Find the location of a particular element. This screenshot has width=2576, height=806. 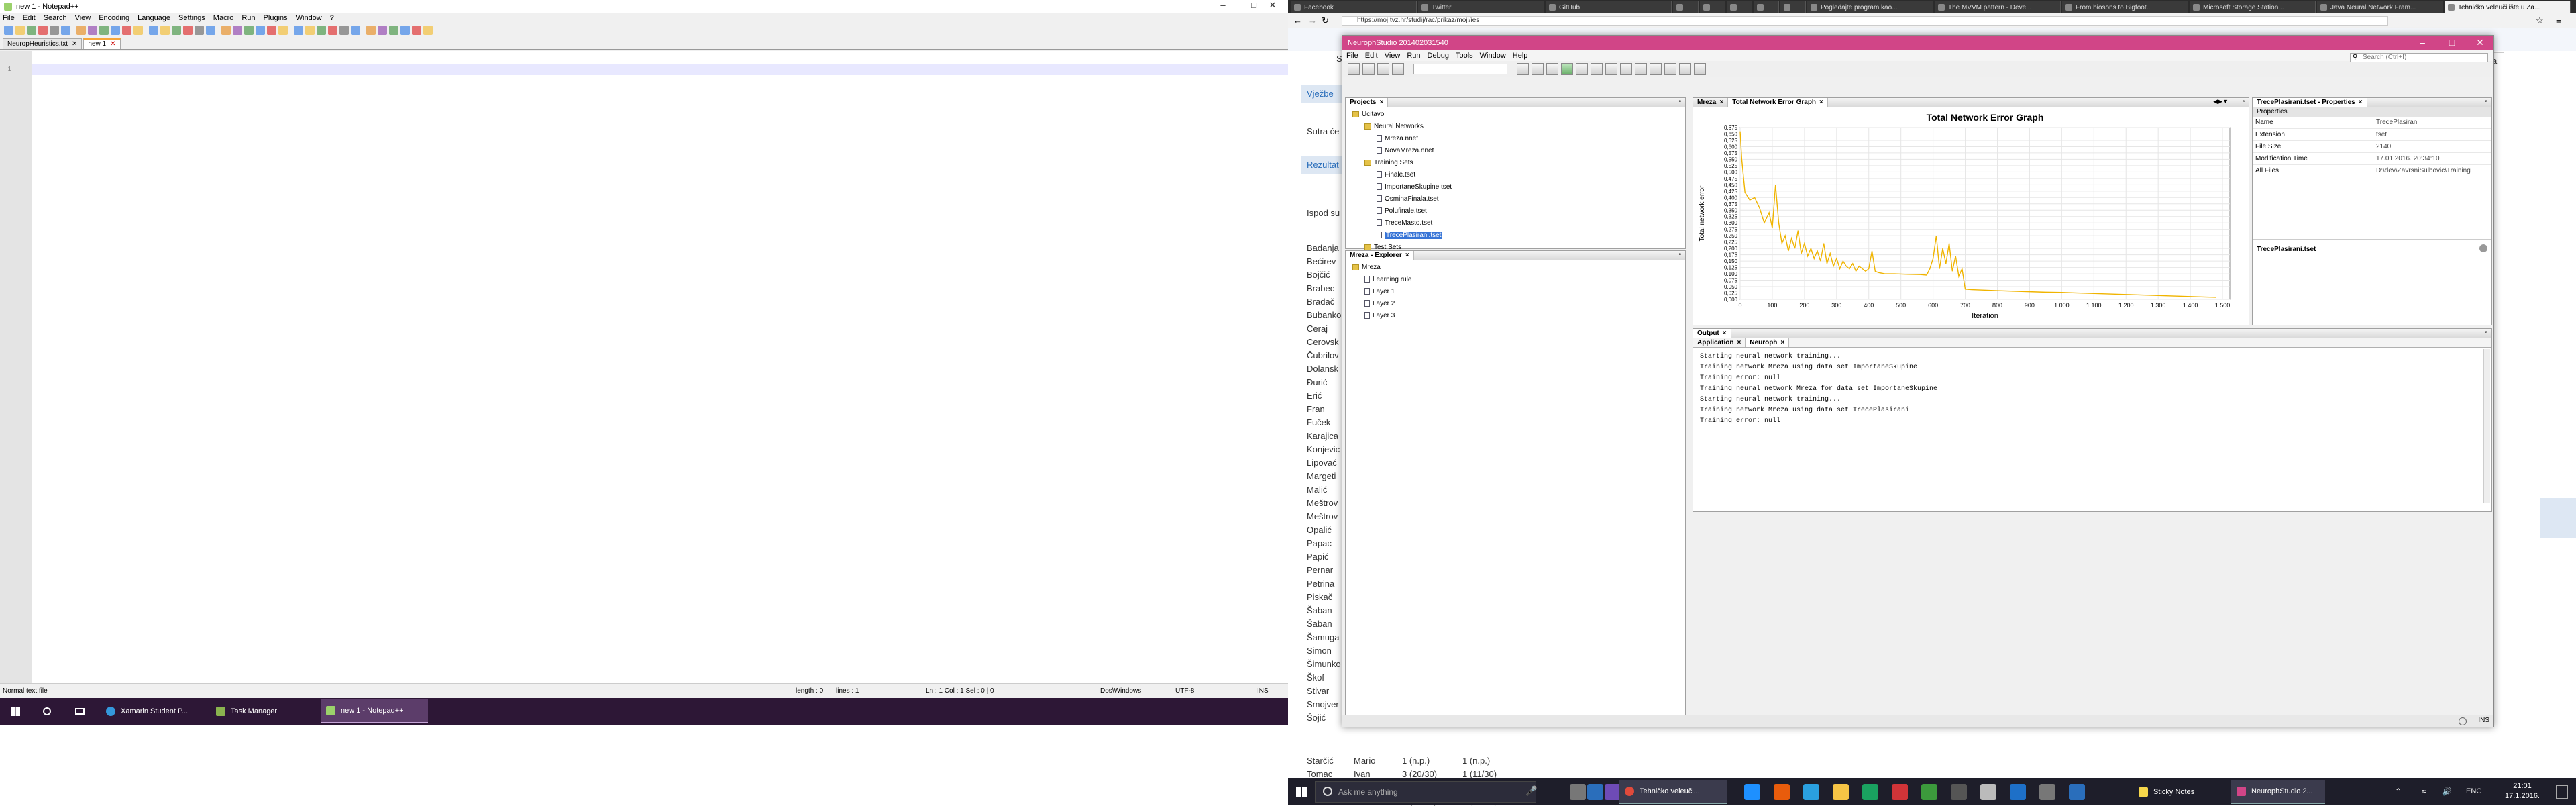

tree-node: Mreza.nnet is located at coordinates (1515, 139).